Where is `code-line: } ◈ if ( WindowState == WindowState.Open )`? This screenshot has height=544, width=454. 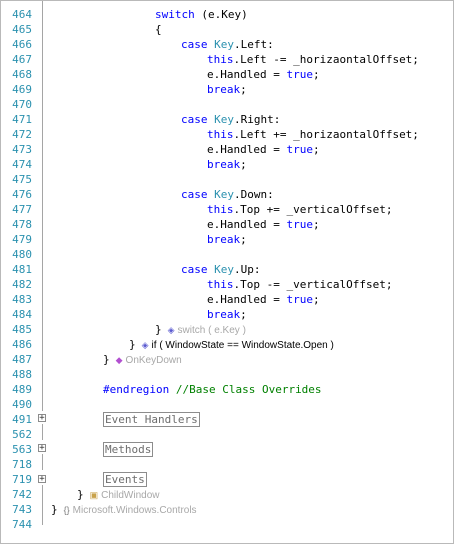
code-line: } ◈ if ( WindowState == WindowState.Open ) is located at coordinates (231, 344).